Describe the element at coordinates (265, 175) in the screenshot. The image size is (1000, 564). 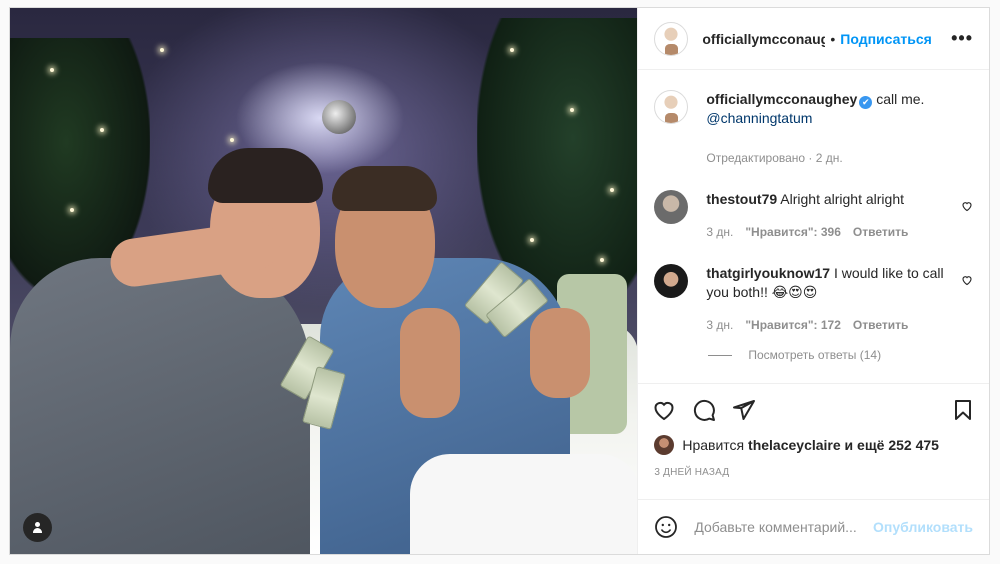
I see `photo-person-left-hair` at that location.